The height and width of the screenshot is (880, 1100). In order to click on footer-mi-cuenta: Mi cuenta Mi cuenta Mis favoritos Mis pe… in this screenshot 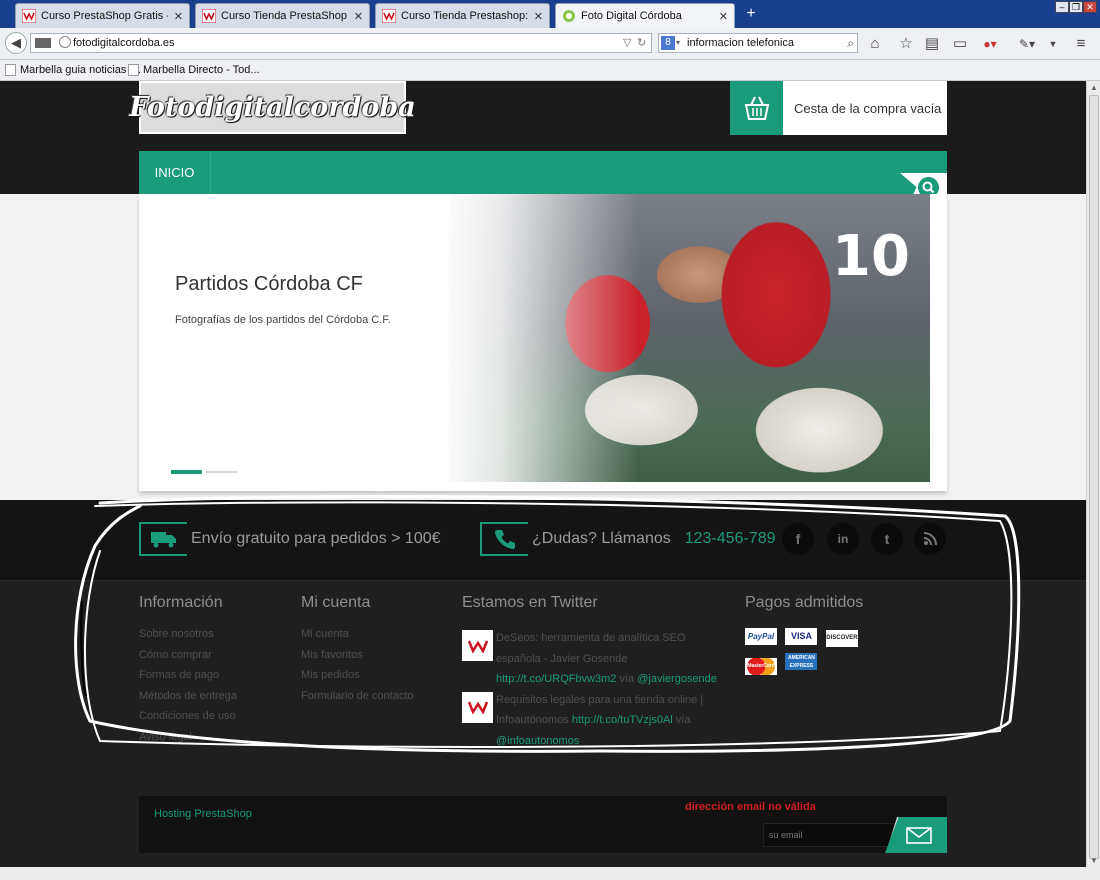, I will do `click(357, 652)`.